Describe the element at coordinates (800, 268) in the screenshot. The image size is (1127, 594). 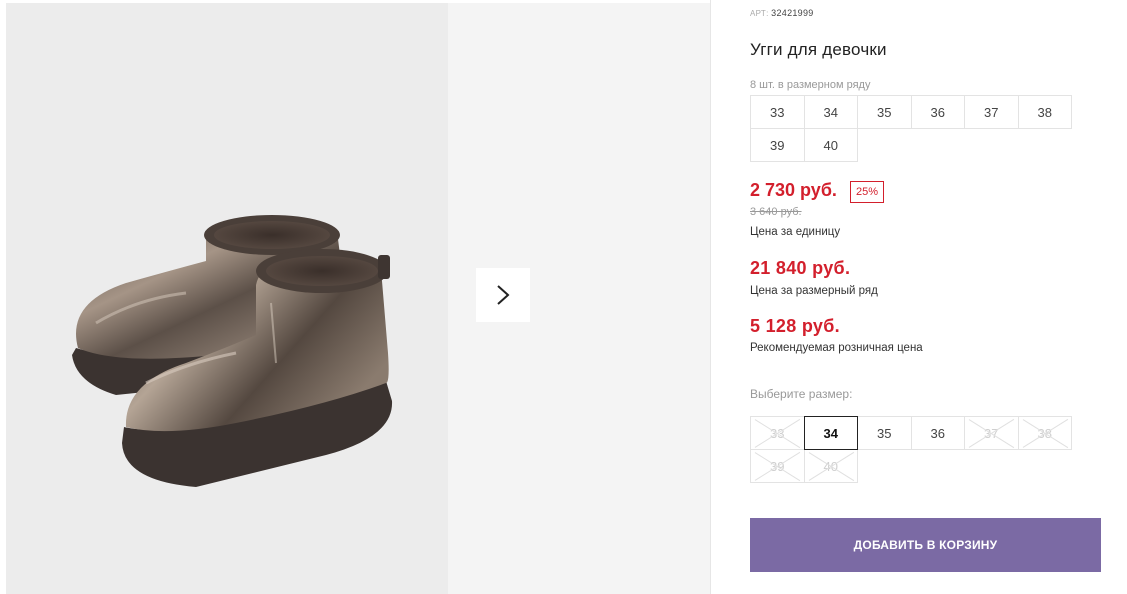
I see `row-total-price: 21 840 руб.` at that location.